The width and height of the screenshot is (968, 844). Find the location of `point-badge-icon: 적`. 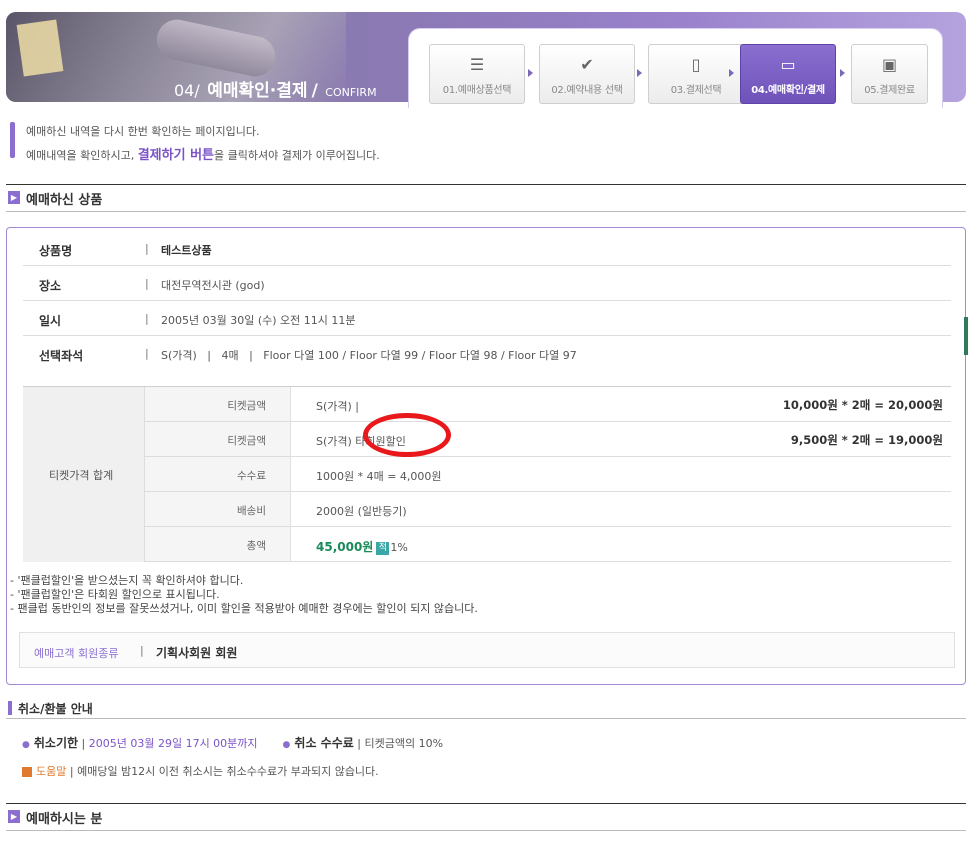

point-badge-icon: 적 is located at coordinates (383, 548).